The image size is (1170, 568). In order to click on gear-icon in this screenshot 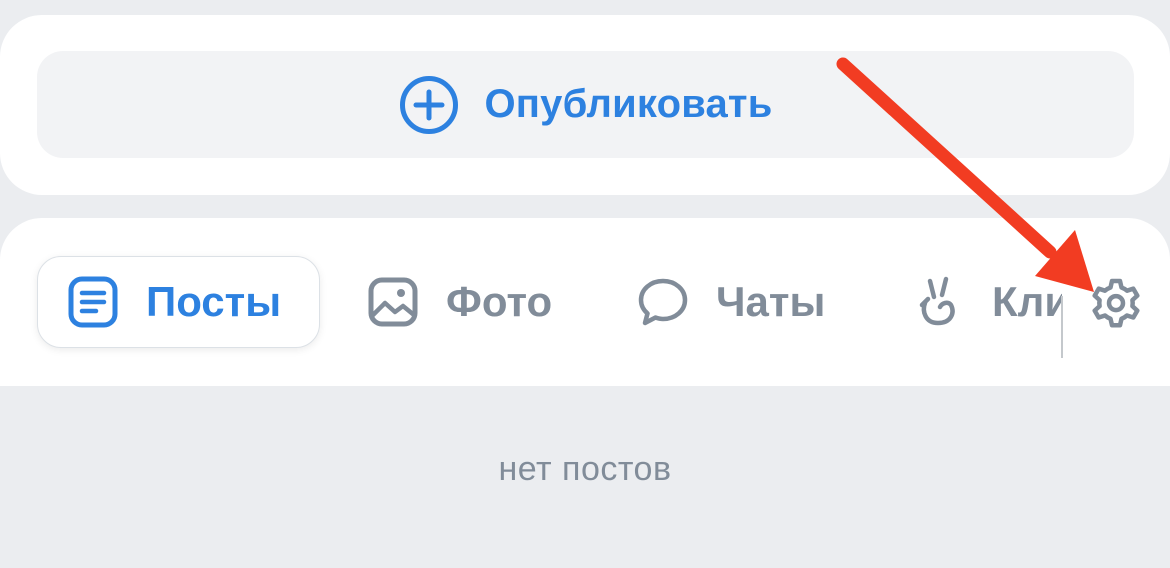, I will do `click(1116, 304)`.